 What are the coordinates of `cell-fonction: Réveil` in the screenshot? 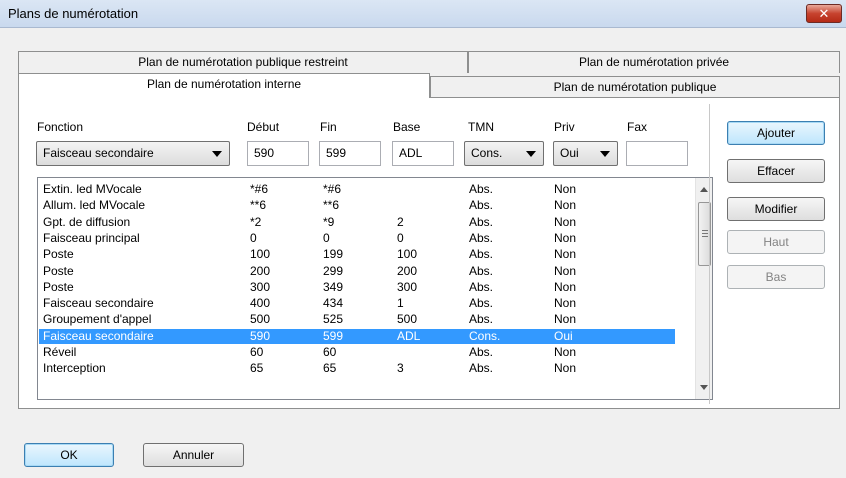 It's located at (60, 352).